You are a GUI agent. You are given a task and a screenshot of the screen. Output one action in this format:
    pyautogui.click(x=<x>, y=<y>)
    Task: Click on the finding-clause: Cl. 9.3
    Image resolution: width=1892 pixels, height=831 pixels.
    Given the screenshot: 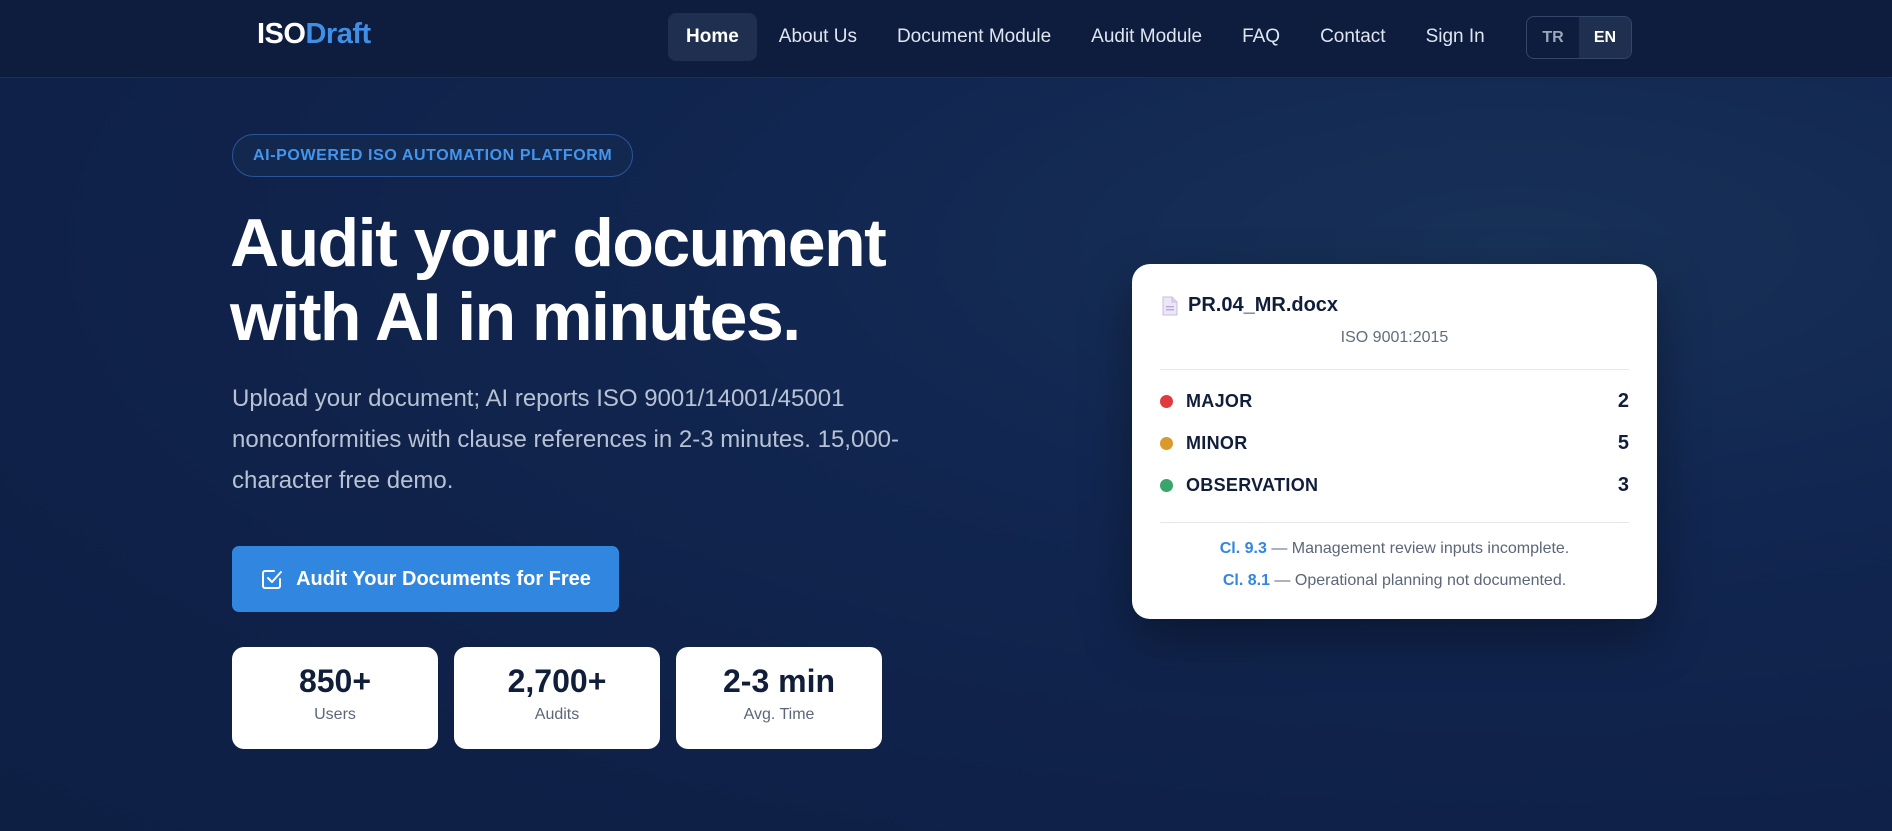 What is the action you would take?
    pyautogui.click(x=1243, y=548)
    